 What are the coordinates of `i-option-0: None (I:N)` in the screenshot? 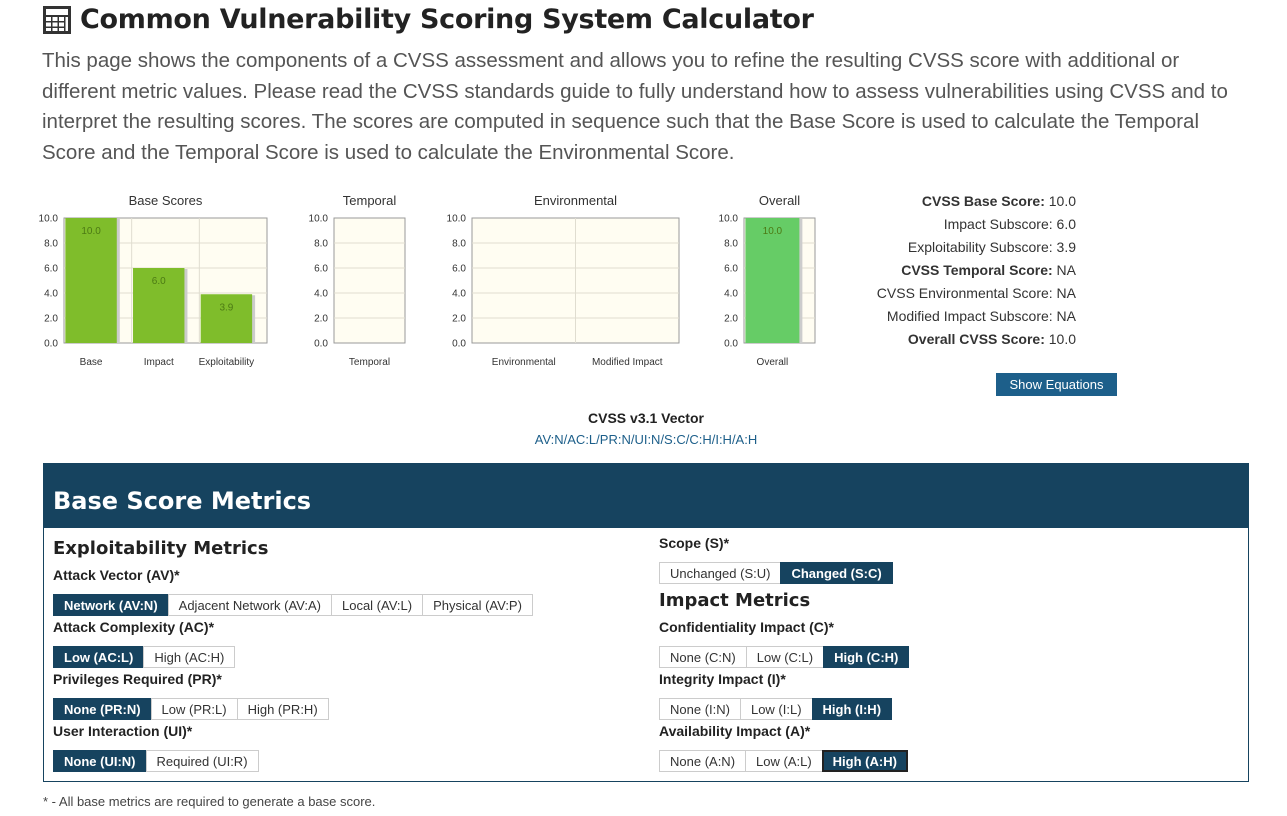 It's located at (700, 709).